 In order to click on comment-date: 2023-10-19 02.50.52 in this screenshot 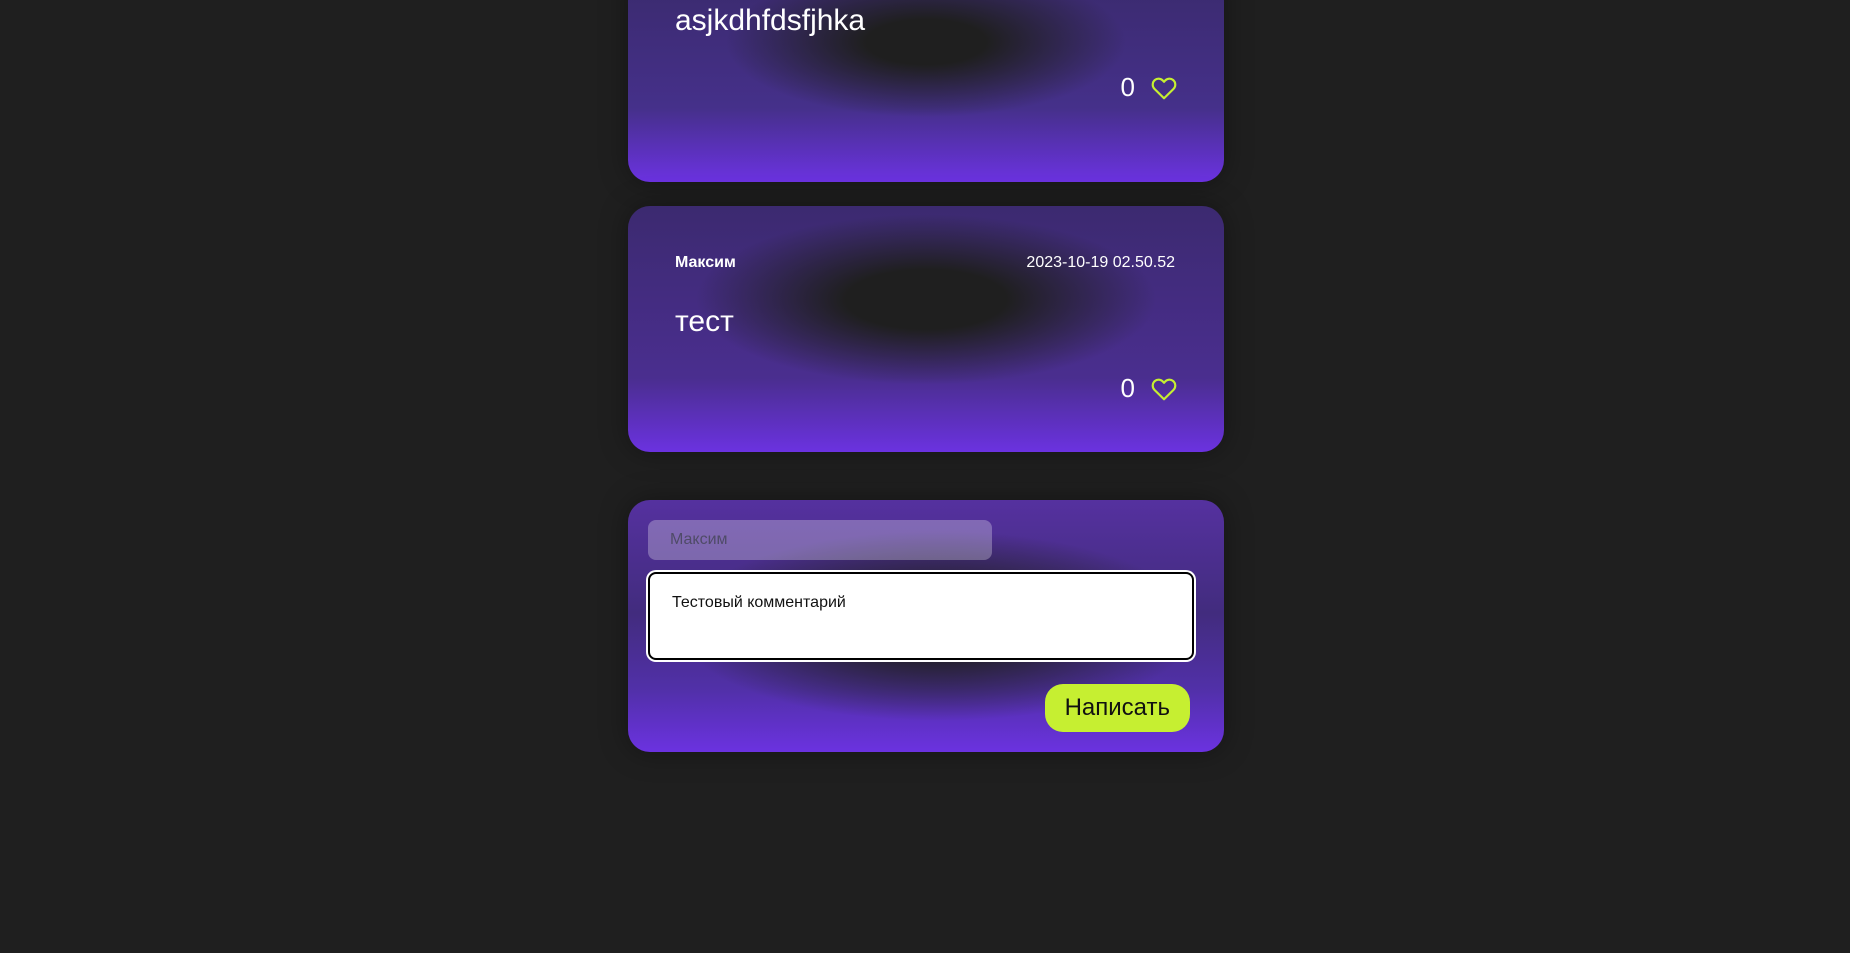, I will do `click(1100, 262)`.